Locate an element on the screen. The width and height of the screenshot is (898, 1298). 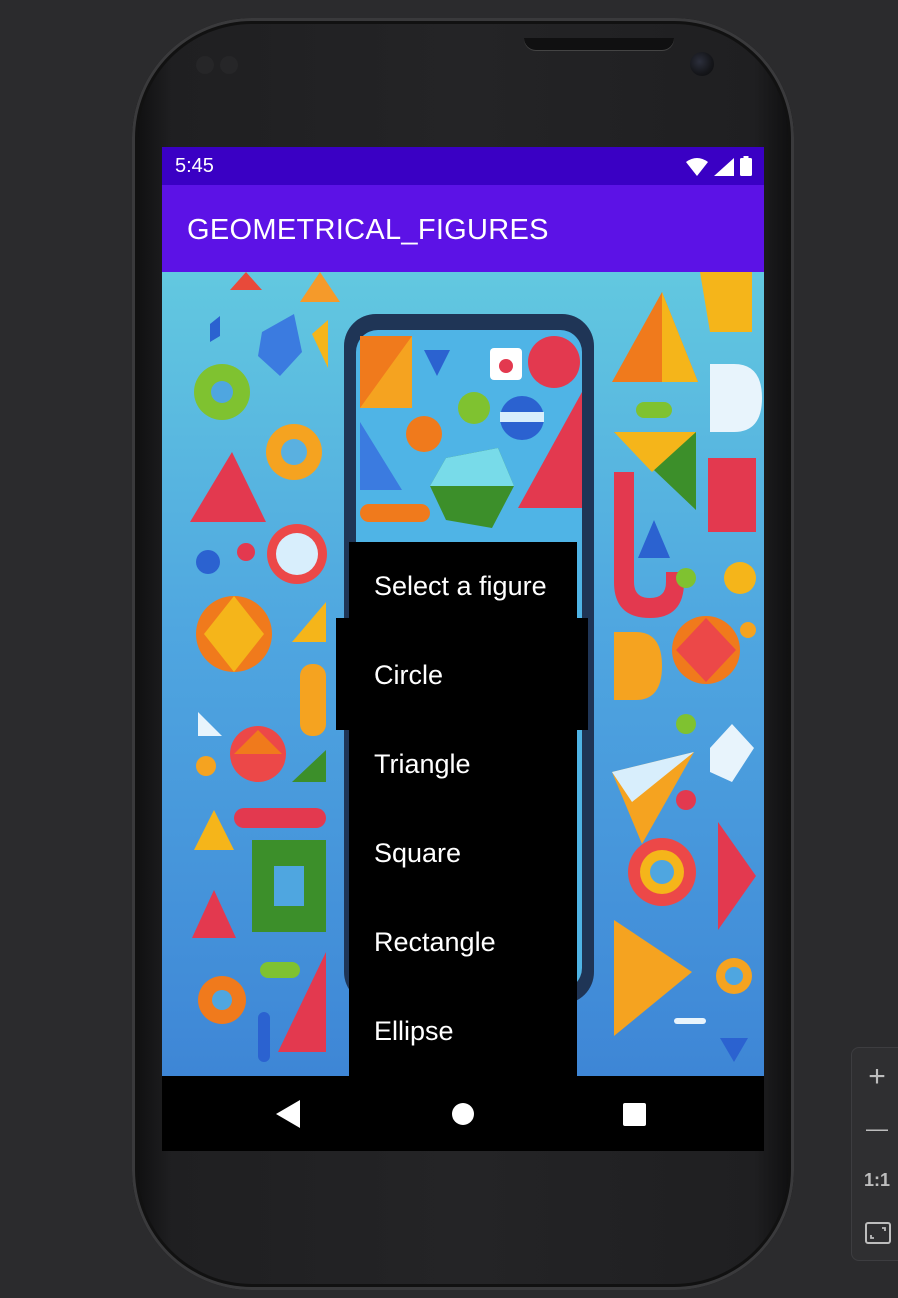
earpiece-speaker is located at coordinates (599, 44).